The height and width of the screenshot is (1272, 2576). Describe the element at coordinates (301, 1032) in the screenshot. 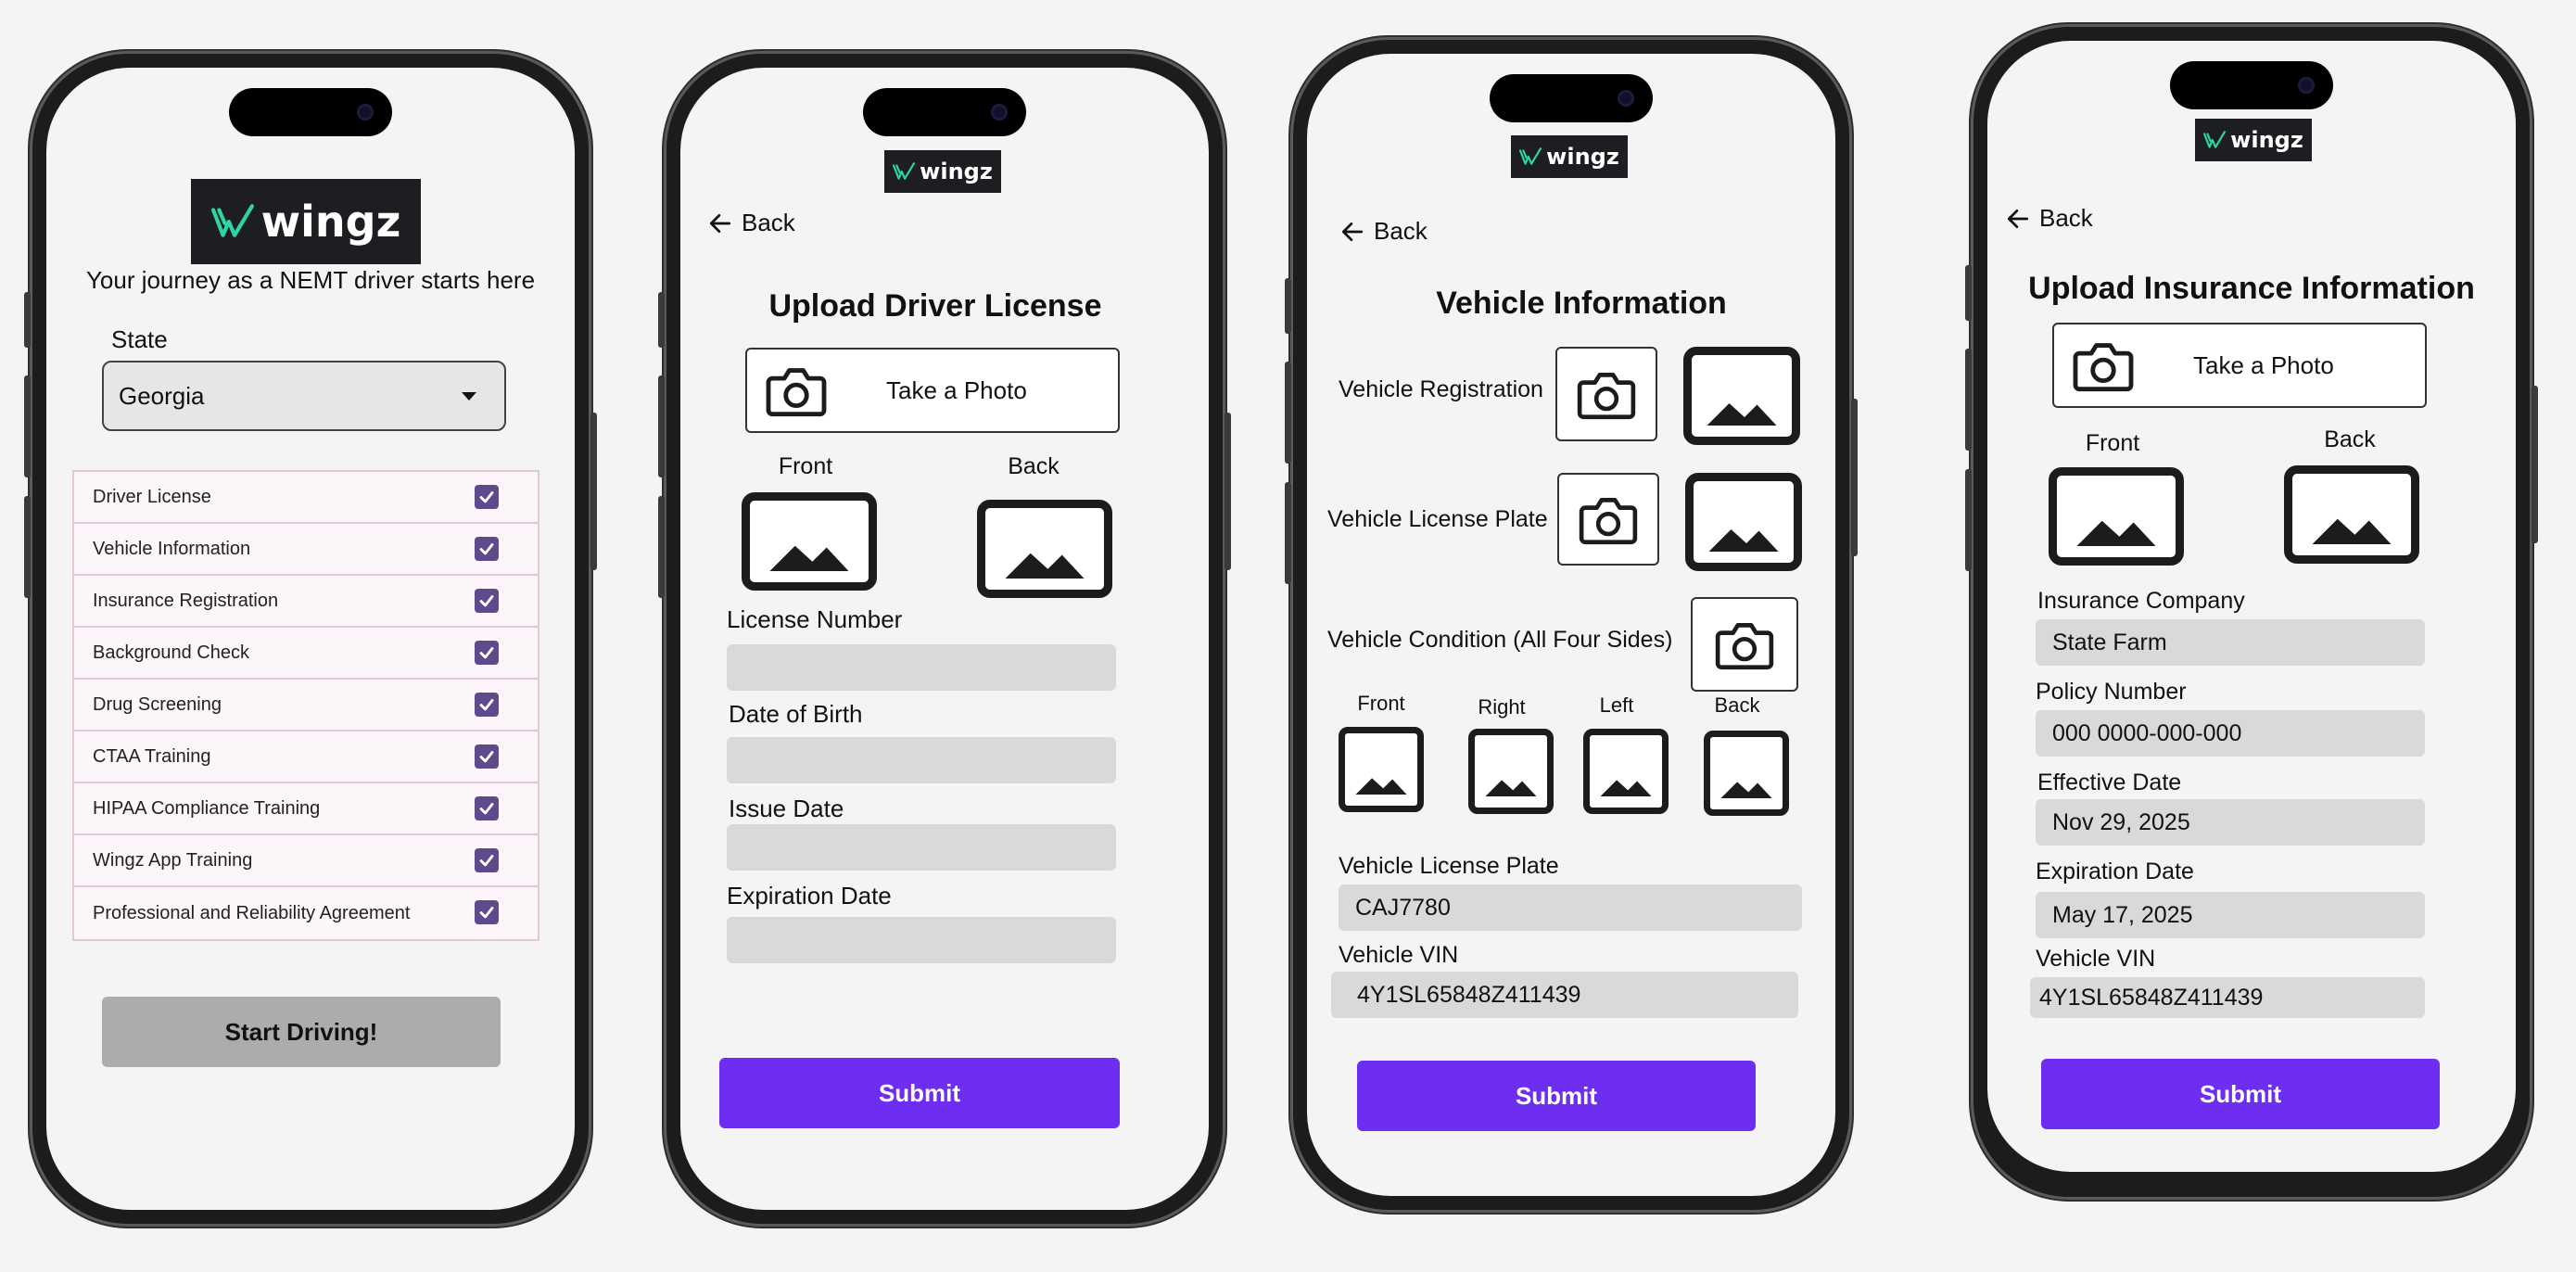

I see `start-driving-button: Start Driving!` at that location.